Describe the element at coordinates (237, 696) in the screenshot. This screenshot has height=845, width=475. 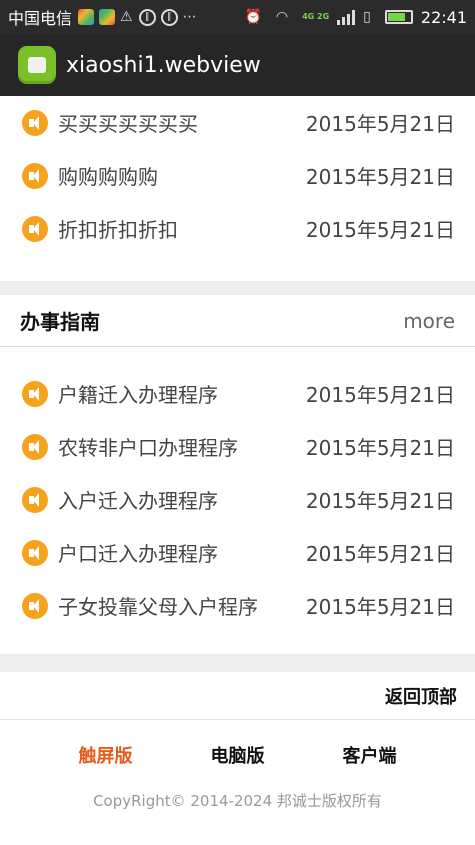
I see `back-to-top-button: 返回顶部` at that location.